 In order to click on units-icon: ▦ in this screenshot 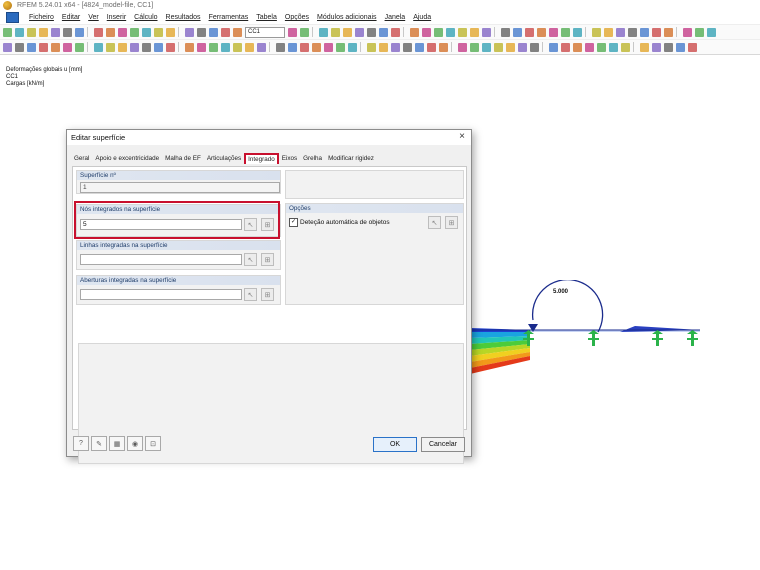, I will do `click(117, 443)`.